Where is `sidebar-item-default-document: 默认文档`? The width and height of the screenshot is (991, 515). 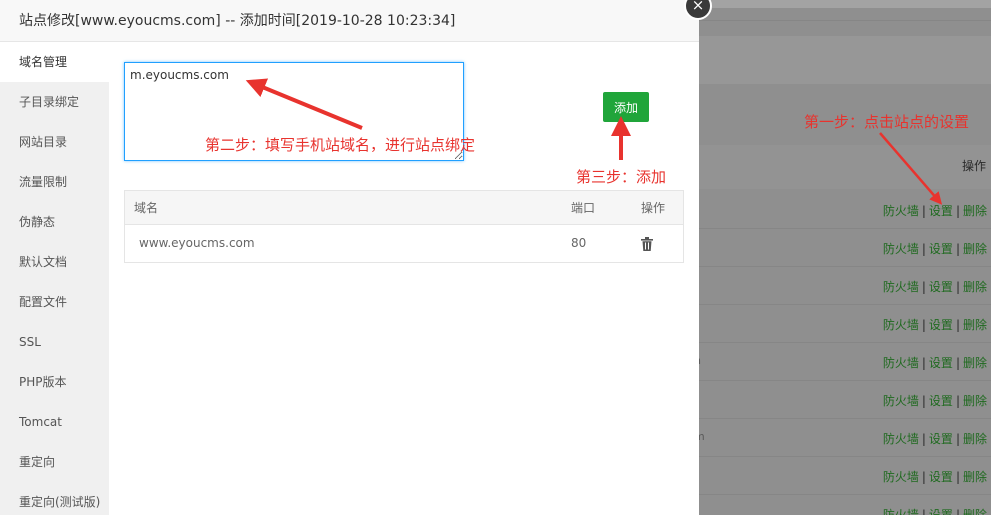 sidebar-item-default-document: 默认文档 is located at coordinates (54, 262).